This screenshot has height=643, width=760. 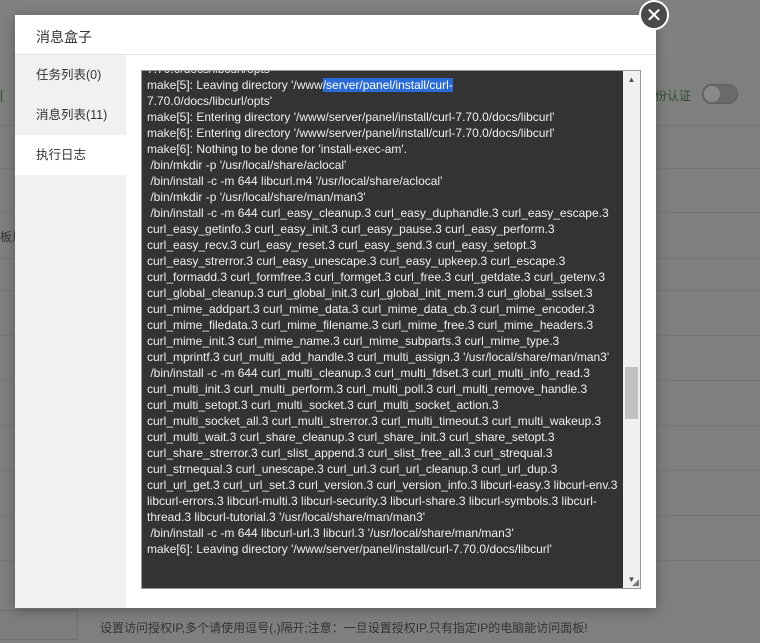 I want to click on sidebar-item-task-list: 任务列表(0), so click(x=70, y=75).